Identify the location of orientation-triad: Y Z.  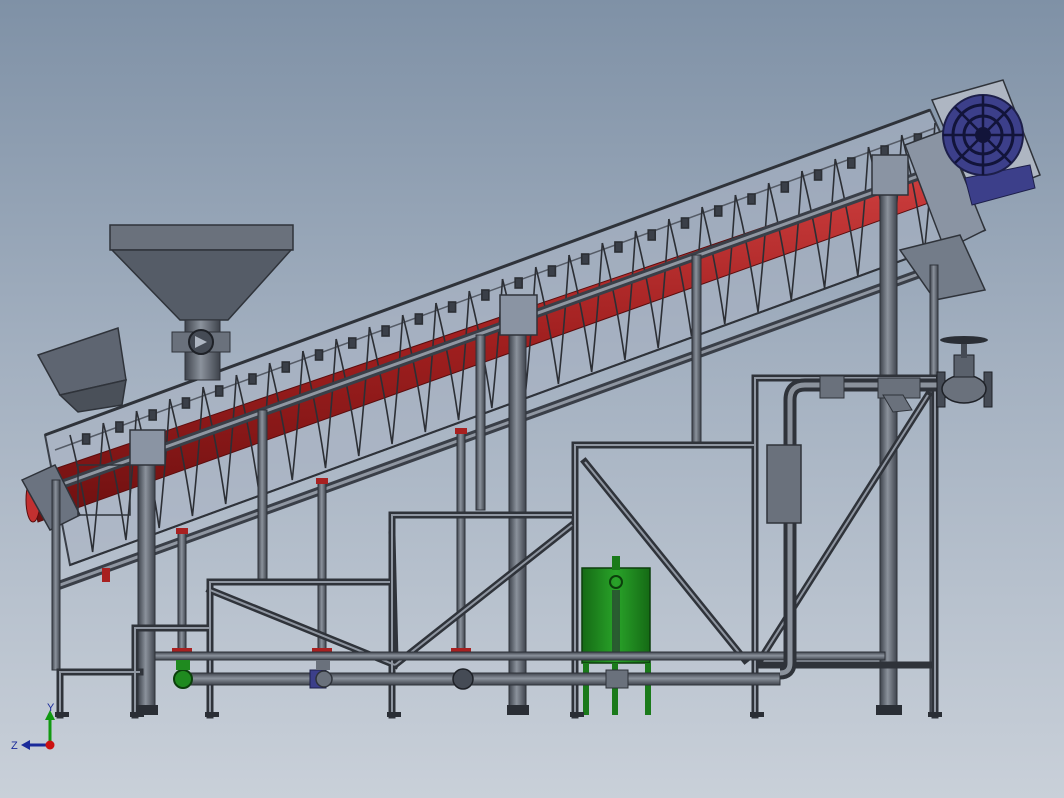
(33, 727).